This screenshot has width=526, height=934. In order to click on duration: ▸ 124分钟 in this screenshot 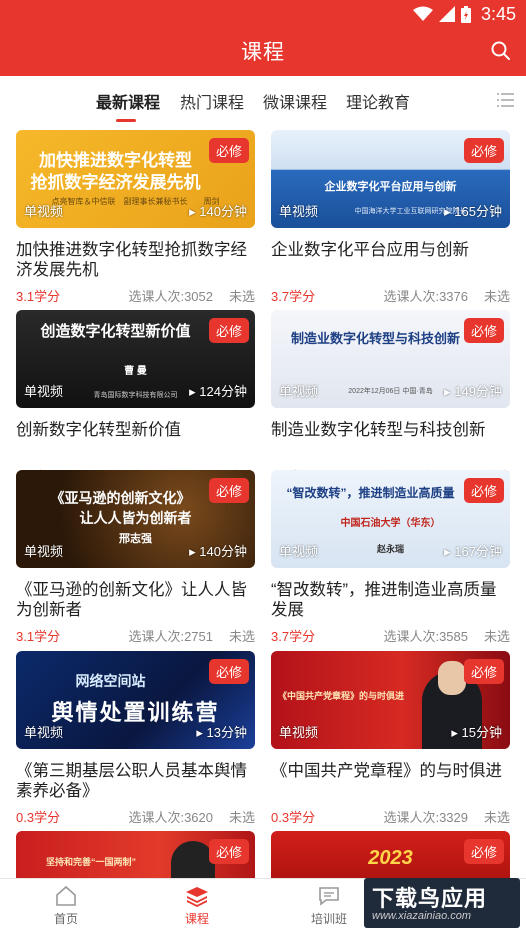, I will do `click(218, 391)`.